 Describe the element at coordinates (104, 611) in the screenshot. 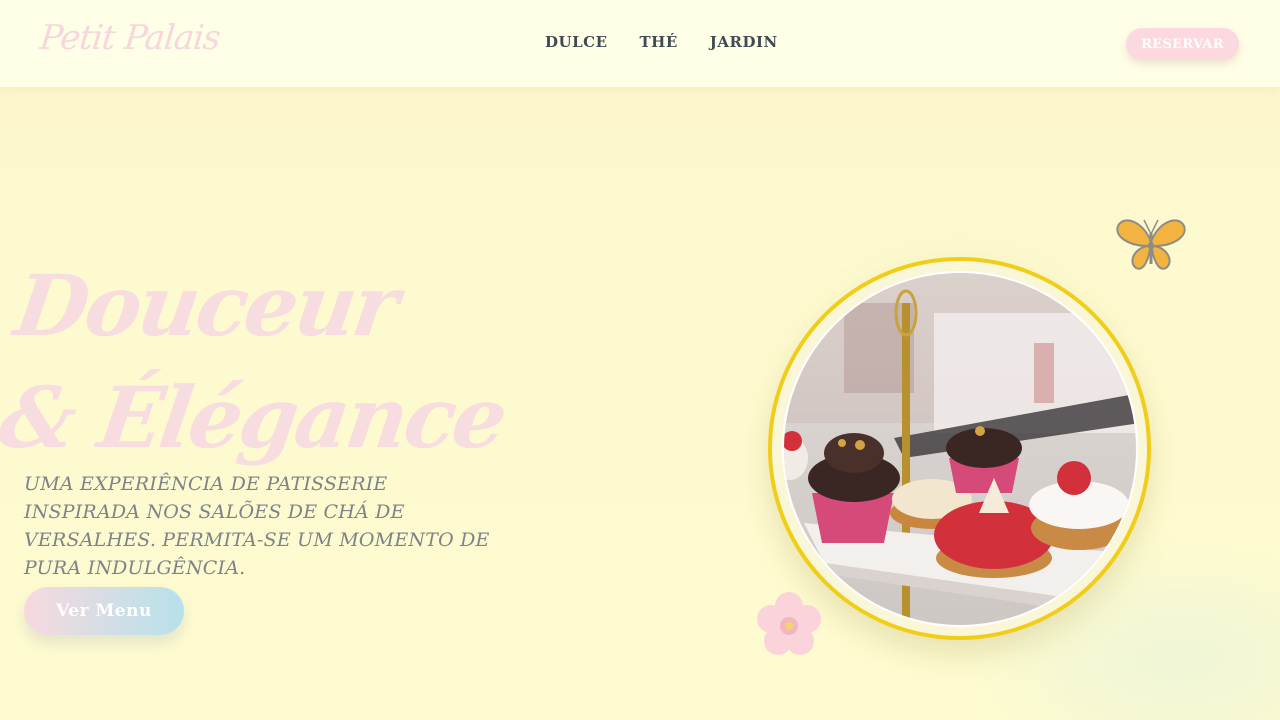

I see `view-menu-button: Ver Menu` at that location.